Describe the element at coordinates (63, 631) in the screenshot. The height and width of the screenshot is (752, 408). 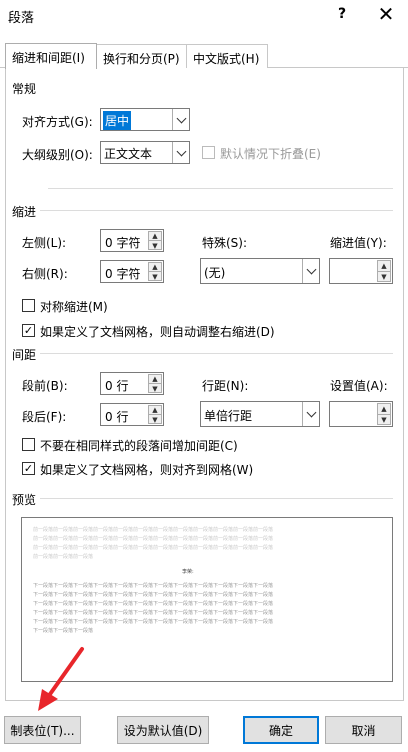
I see `preview-next-line-last: 下一段落下一段落下一段落` at that location.